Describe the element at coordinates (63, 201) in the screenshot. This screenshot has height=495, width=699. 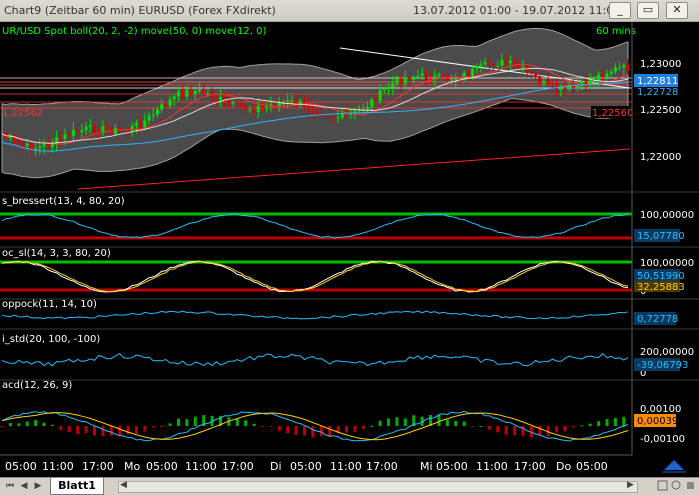
I see `indicator-legend: s_bressert(13, 4, 80, 20)` at that location.